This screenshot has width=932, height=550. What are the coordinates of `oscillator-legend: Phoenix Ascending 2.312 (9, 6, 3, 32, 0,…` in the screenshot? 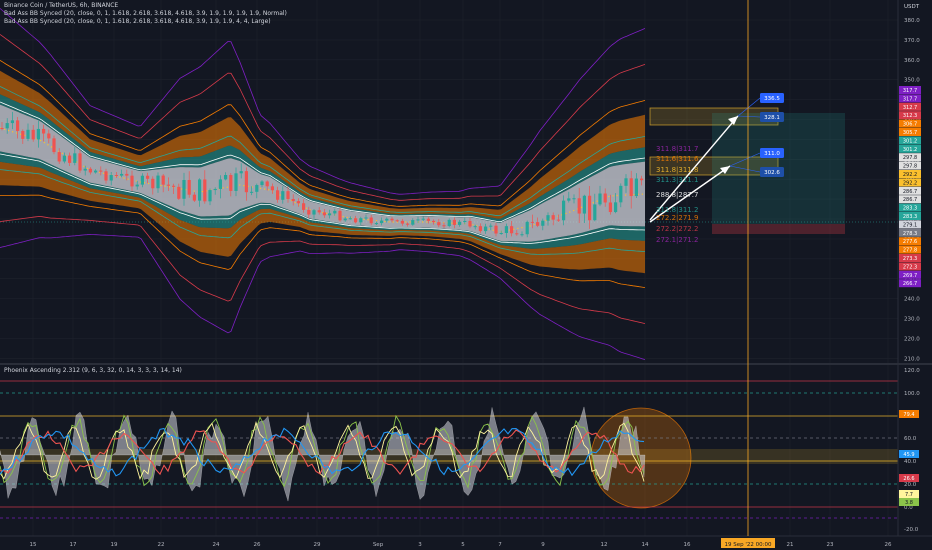 It's located at (93, 371).